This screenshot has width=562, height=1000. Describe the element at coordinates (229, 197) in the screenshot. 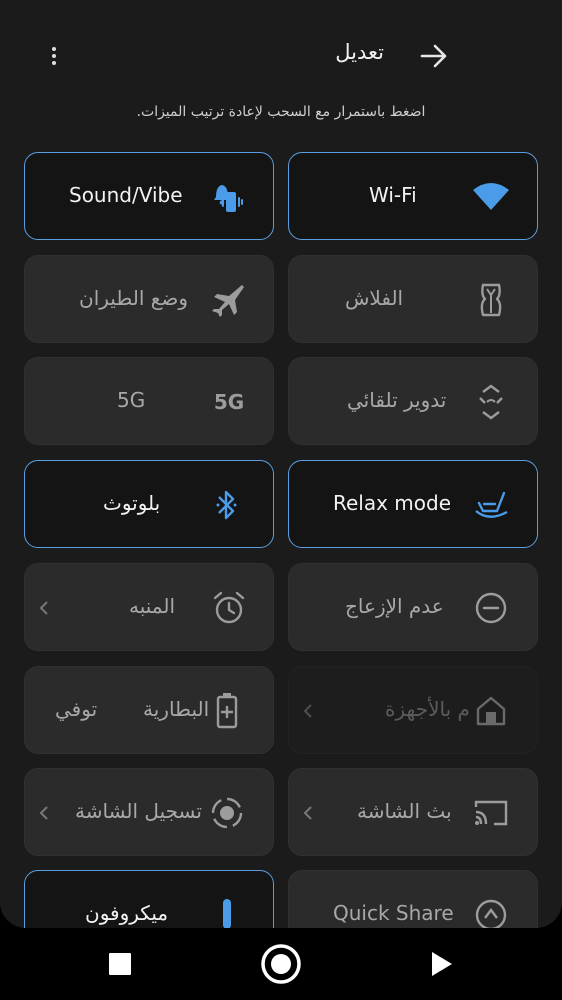

I see `sound-vibe-icon` at that location.